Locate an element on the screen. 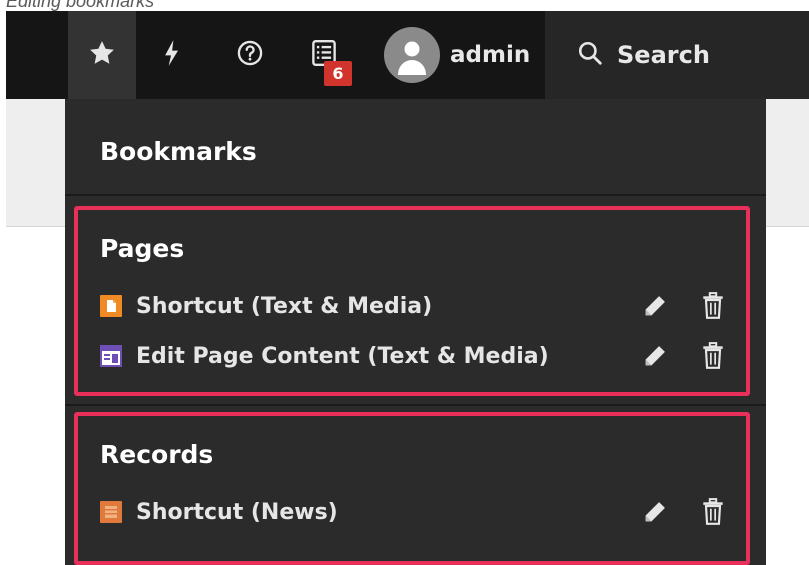 This screenshot has height=565, width=809. notification-count-badge: 6 is located at coordinates (338, 73).